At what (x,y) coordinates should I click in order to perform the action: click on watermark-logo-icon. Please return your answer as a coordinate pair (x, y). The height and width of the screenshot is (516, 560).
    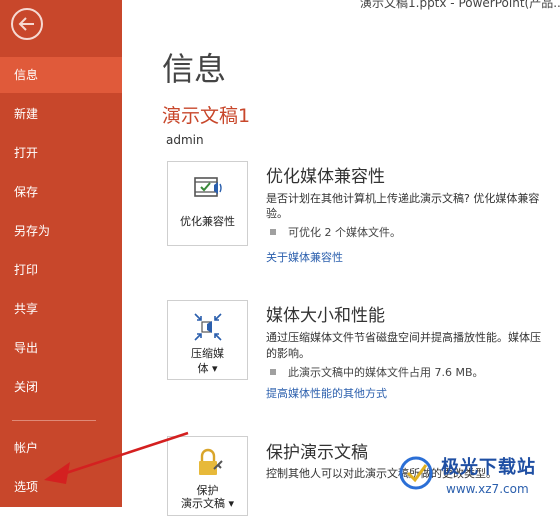
    Looking at the image, I should click on (416, 473).